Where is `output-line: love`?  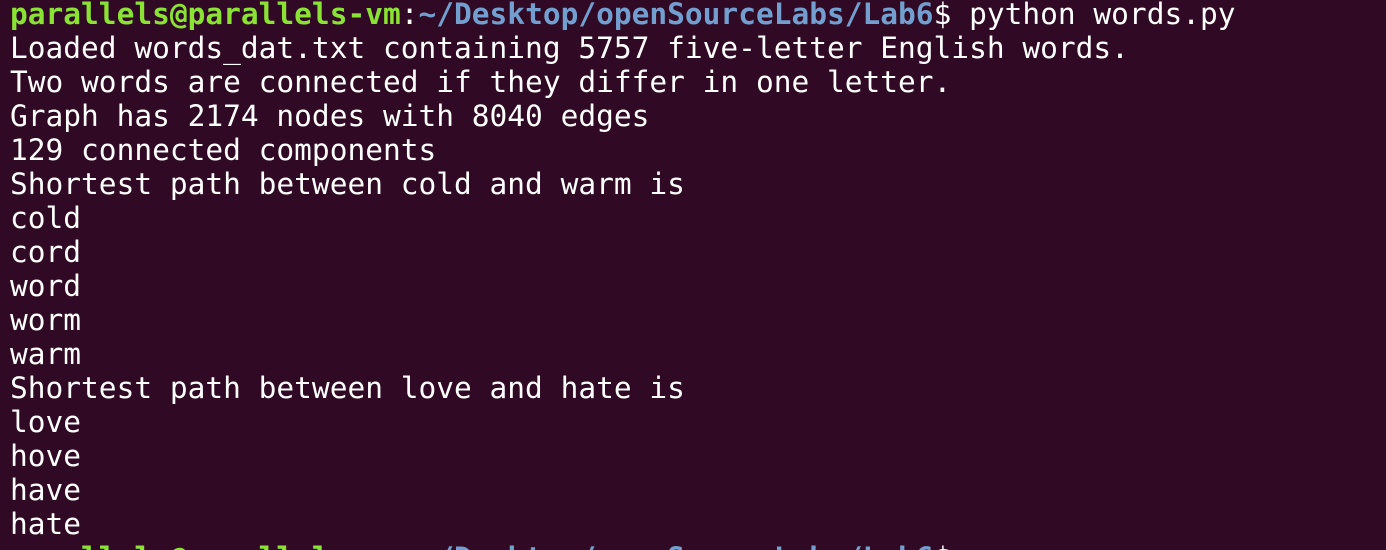 output-line: love is located at coordinates (46, 422).